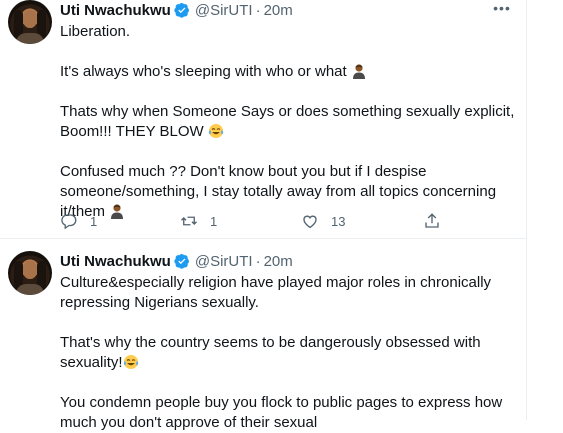 This screenshot has height=433, width=563. Describe the element at coordinates (338, 221) in the screenshot. I see `like-count: 13` at that location.